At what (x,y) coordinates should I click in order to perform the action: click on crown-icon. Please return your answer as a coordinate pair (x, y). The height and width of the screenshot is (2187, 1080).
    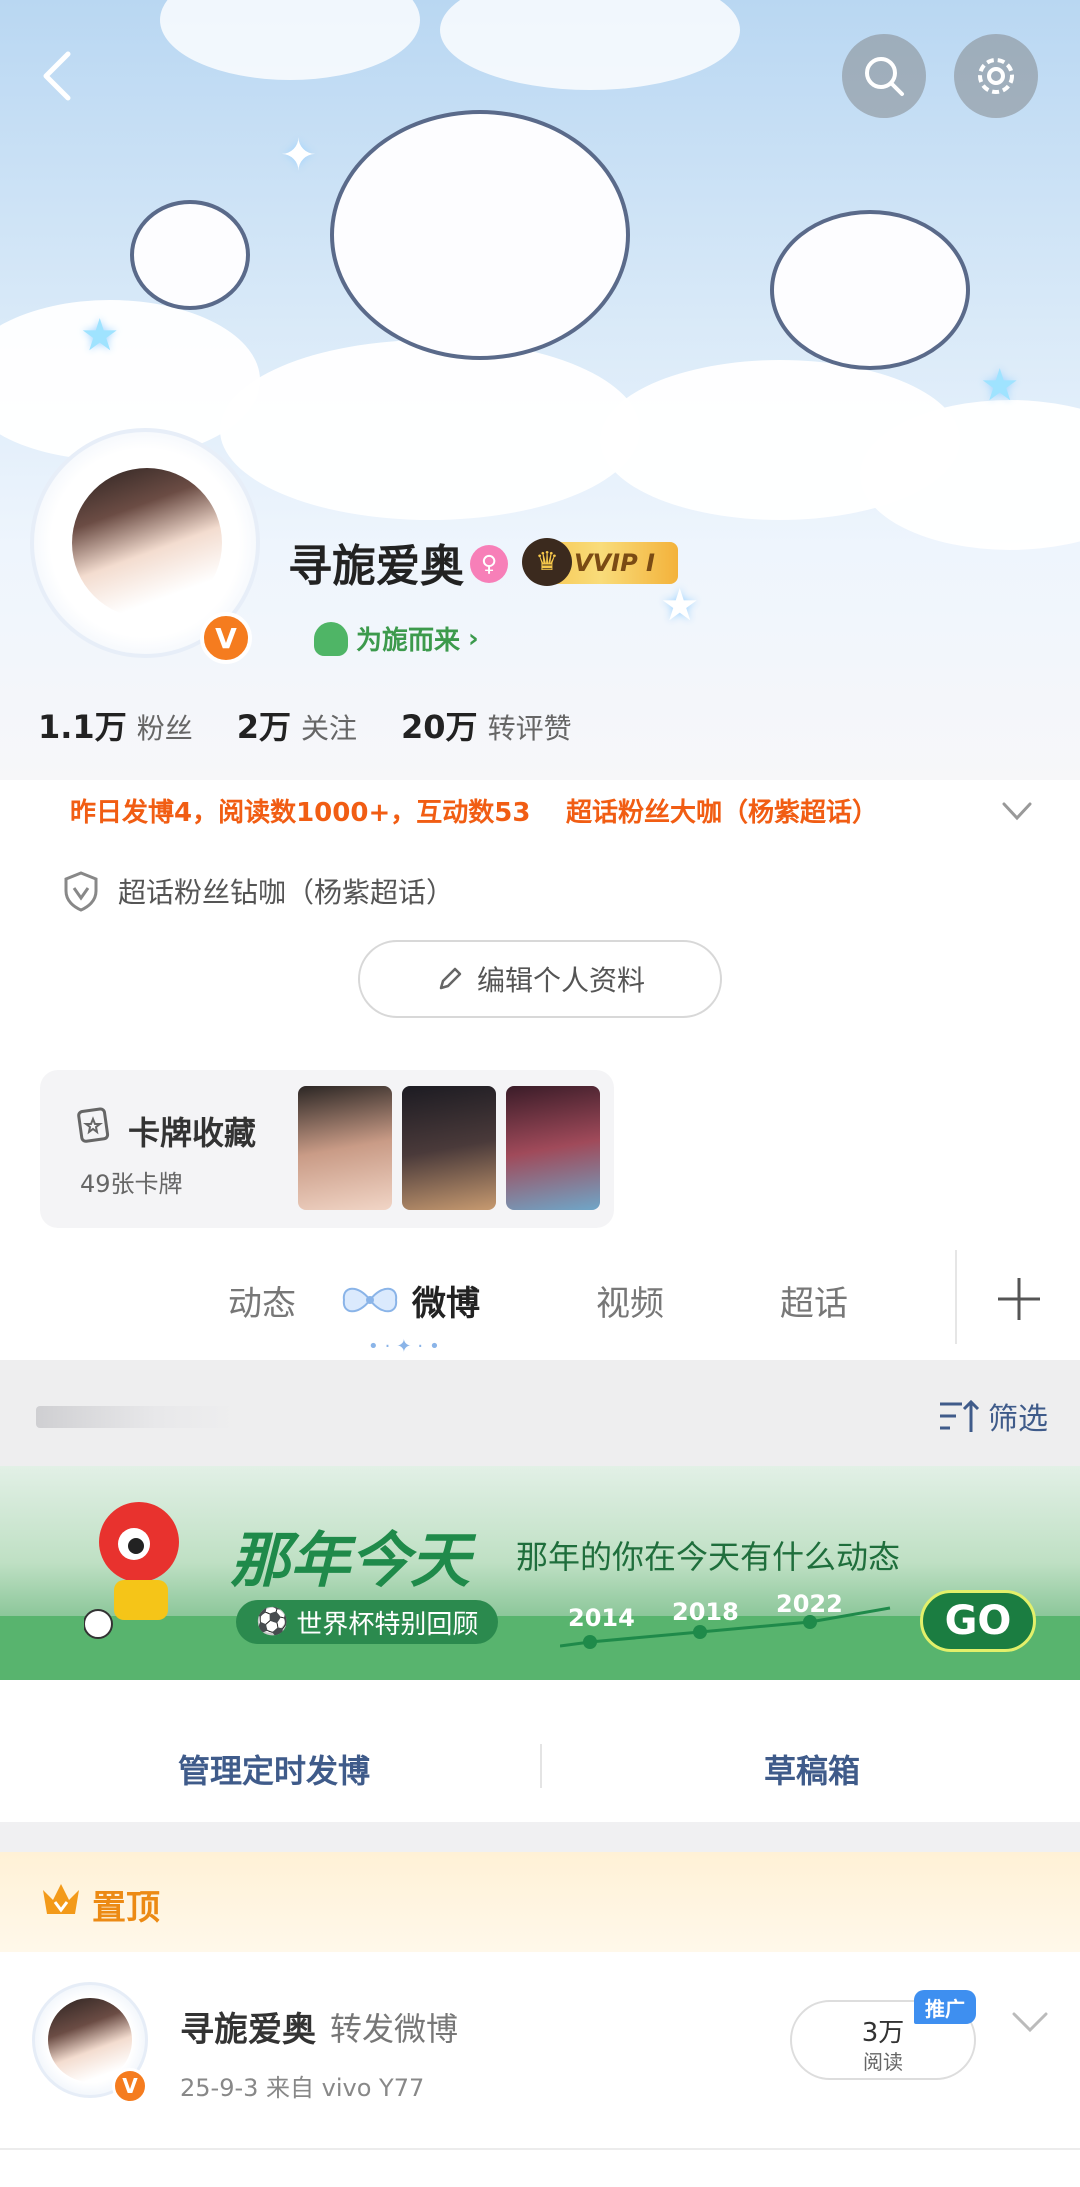
    Looking at the image, I should click on (61, 1899).